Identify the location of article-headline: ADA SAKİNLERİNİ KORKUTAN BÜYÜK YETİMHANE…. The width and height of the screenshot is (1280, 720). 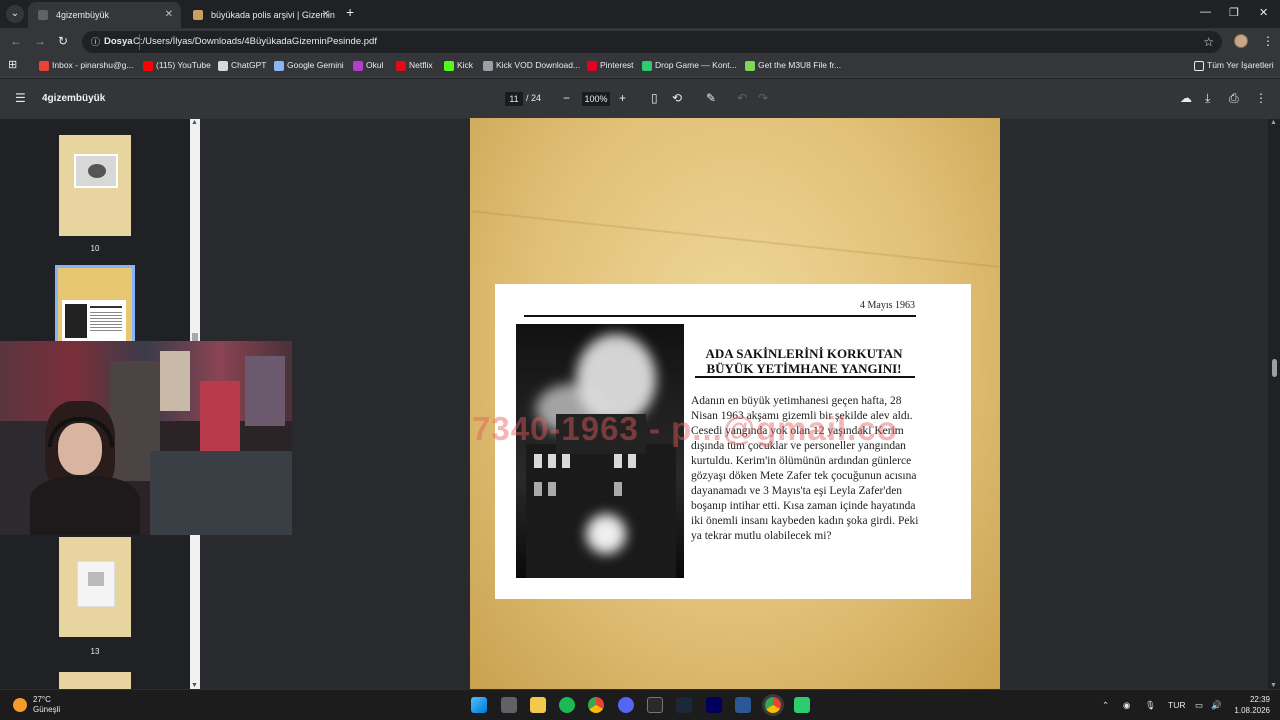
(804, 361).